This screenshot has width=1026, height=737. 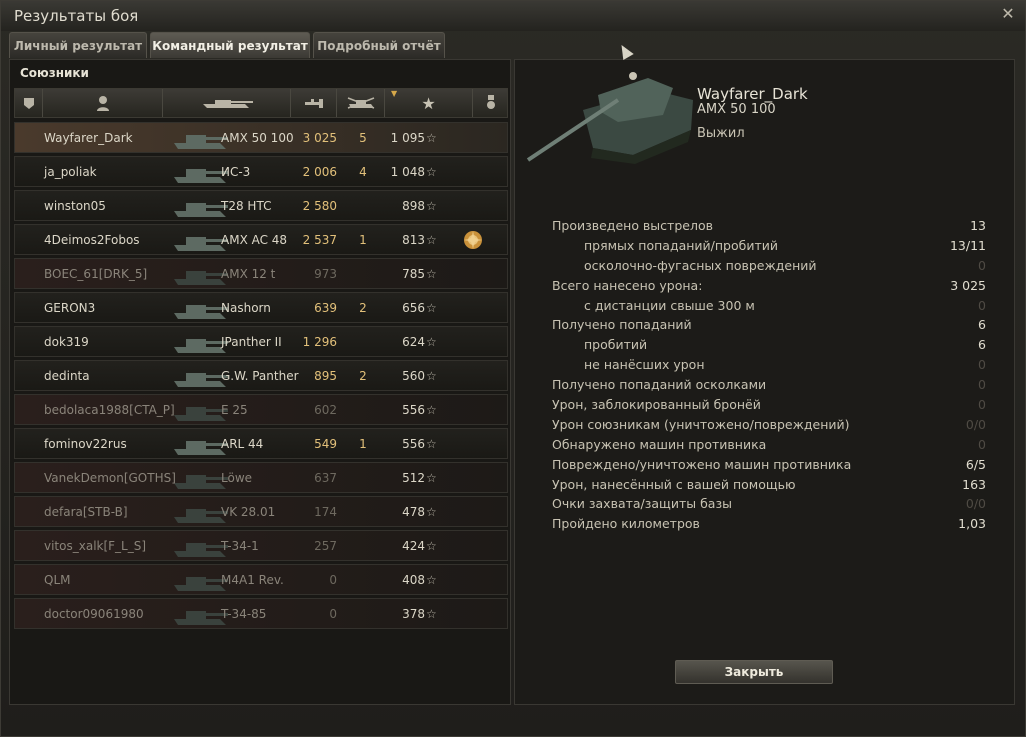 I want to click on damage-icon, so click(x=314, y=103).